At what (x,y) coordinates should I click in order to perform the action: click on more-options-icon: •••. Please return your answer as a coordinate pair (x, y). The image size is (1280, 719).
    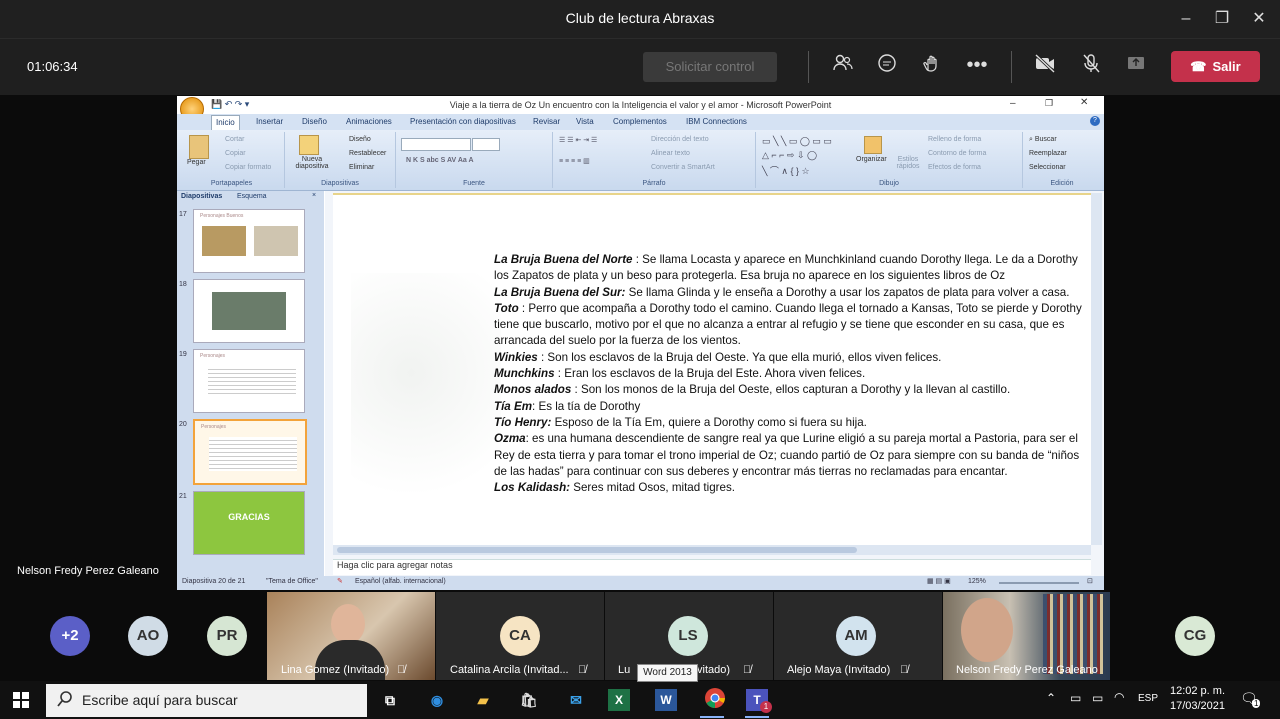
    Looking at the image, I should click on (977, 67).